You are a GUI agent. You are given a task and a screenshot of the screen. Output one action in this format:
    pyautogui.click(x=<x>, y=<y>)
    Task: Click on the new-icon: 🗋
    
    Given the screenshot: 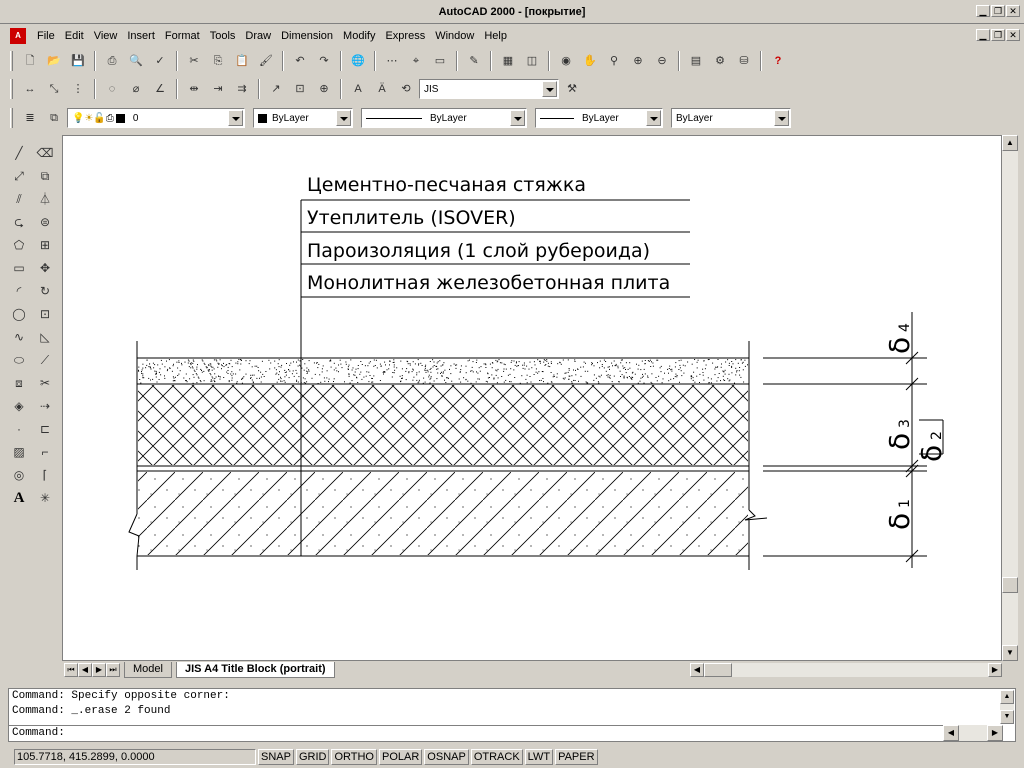 What is the action you would take?
    pyautogui.click(x=30, y=61)
    